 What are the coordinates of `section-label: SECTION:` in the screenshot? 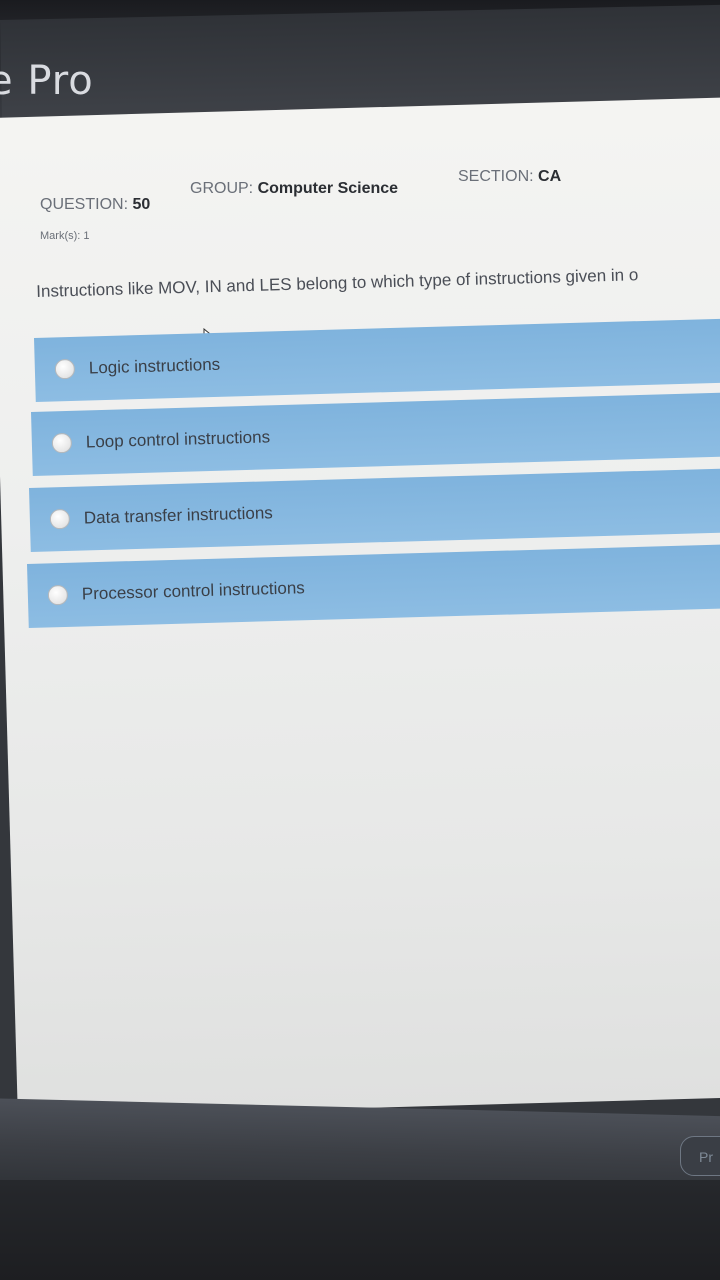 It's located at (496, 176).